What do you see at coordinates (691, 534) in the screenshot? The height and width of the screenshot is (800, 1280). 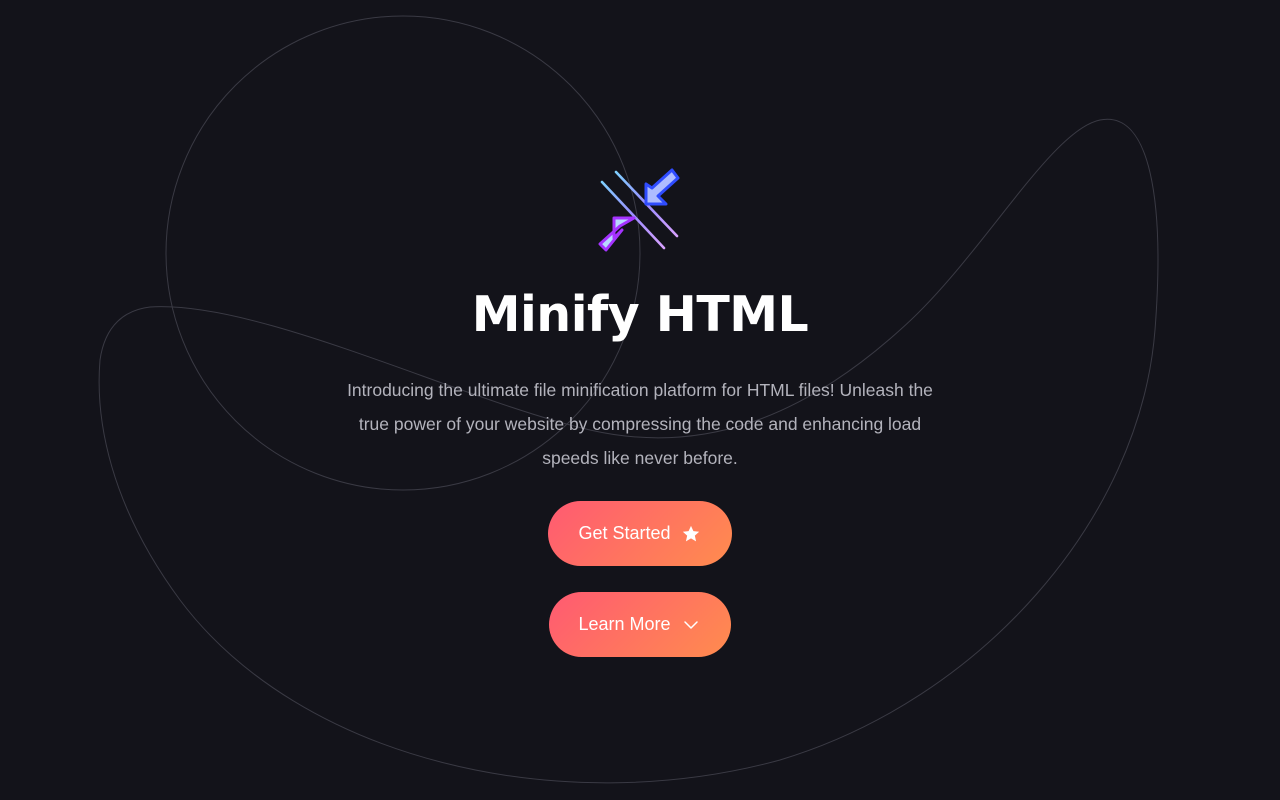 I see `star-icon` at bounding box center [691, 534].